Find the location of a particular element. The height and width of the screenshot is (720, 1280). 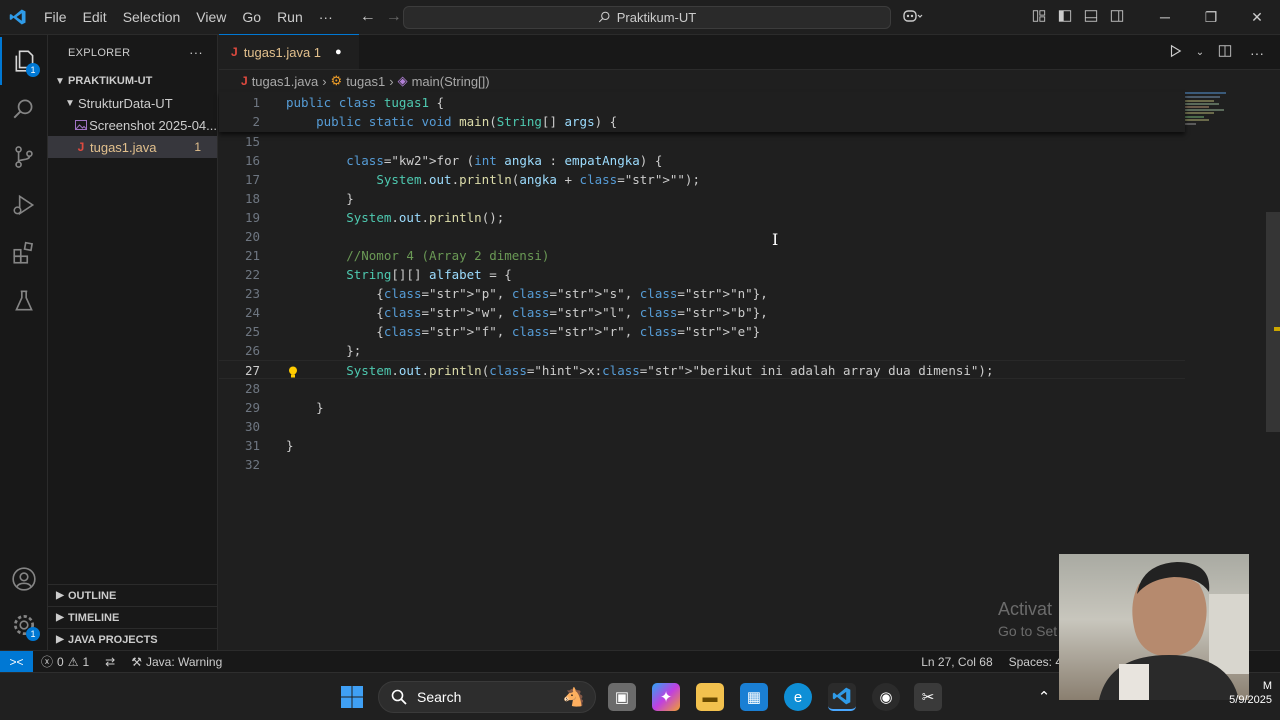

file-explorer-icon: ▬ is located at coordinates (710, 697).